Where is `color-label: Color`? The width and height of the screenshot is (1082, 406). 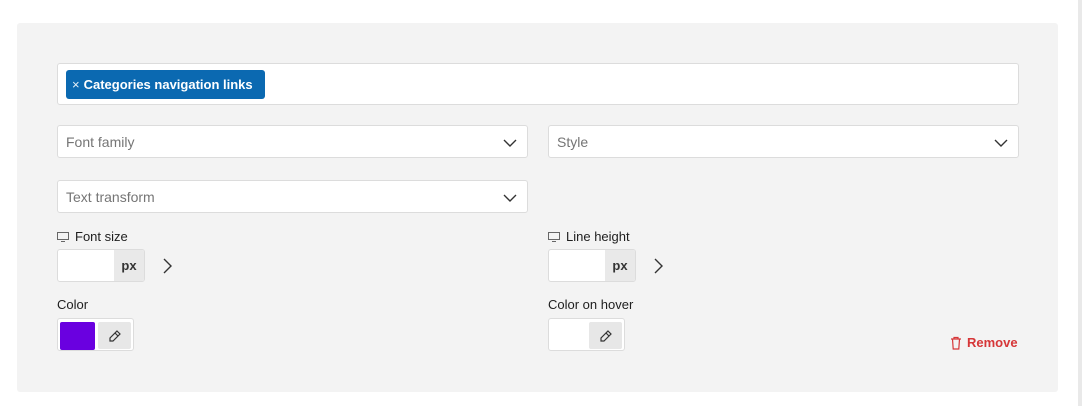 color-label: Color is located at coordinates (73, 304).